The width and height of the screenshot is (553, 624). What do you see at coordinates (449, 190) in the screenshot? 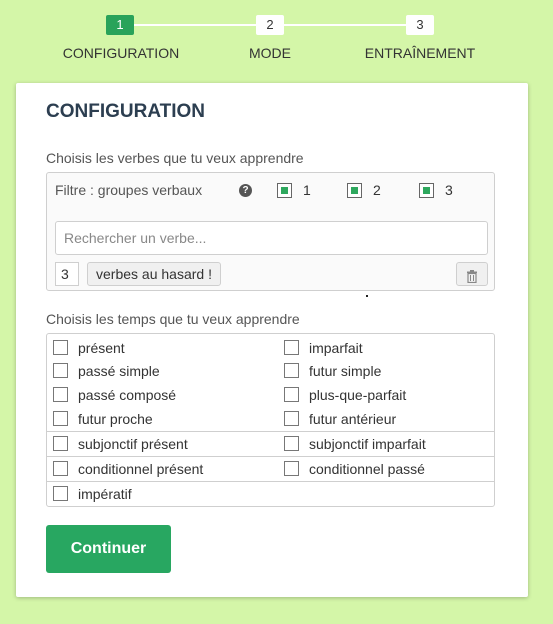
I see `group-label: 3` at bounding box center [449, 190].